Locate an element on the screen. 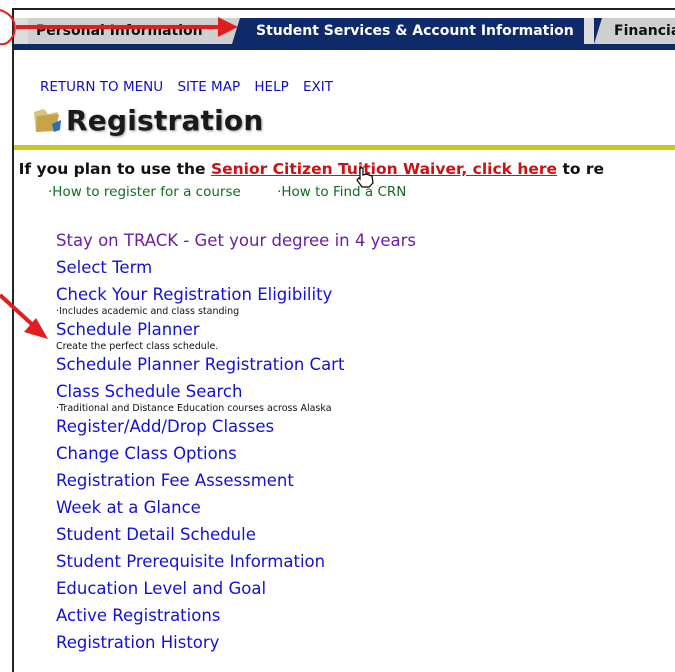 The height and width of the screenshot is (672, 675). menu-change-class-options: Change Class Options is located at coordinates (236, 454).